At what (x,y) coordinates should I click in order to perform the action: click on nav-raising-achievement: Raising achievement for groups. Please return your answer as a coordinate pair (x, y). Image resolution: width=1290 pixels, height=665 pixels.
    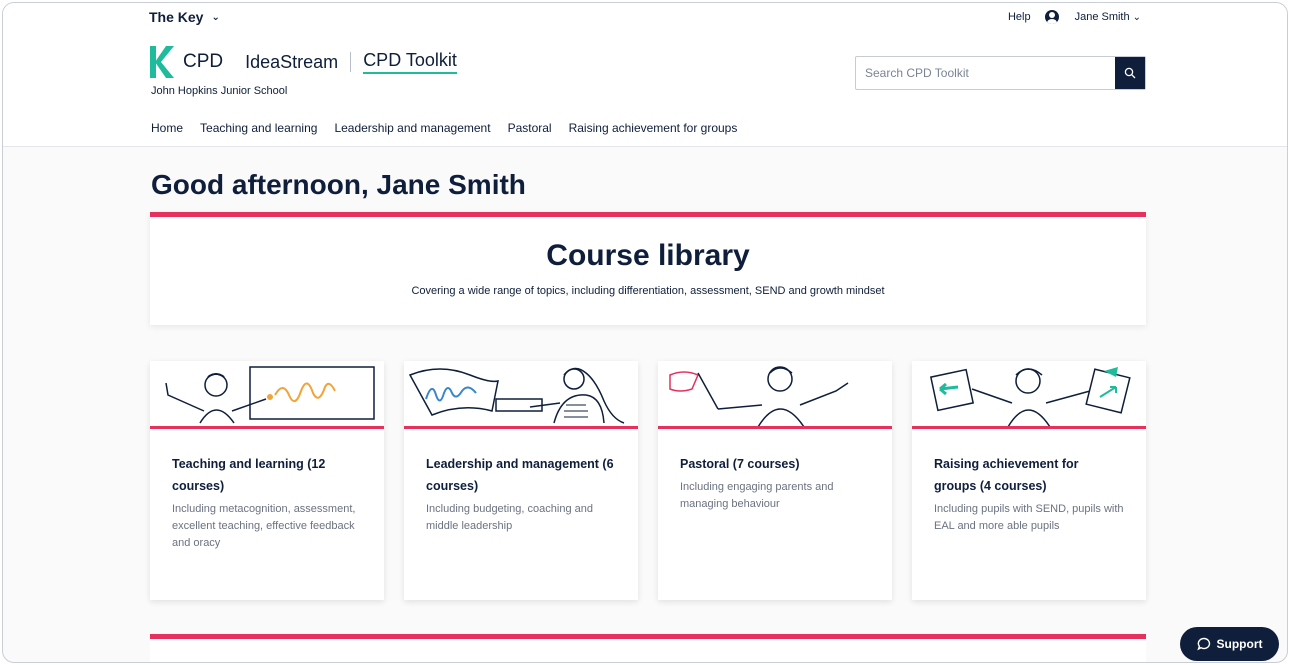
    Looking at the image, I should click on (653, 128).